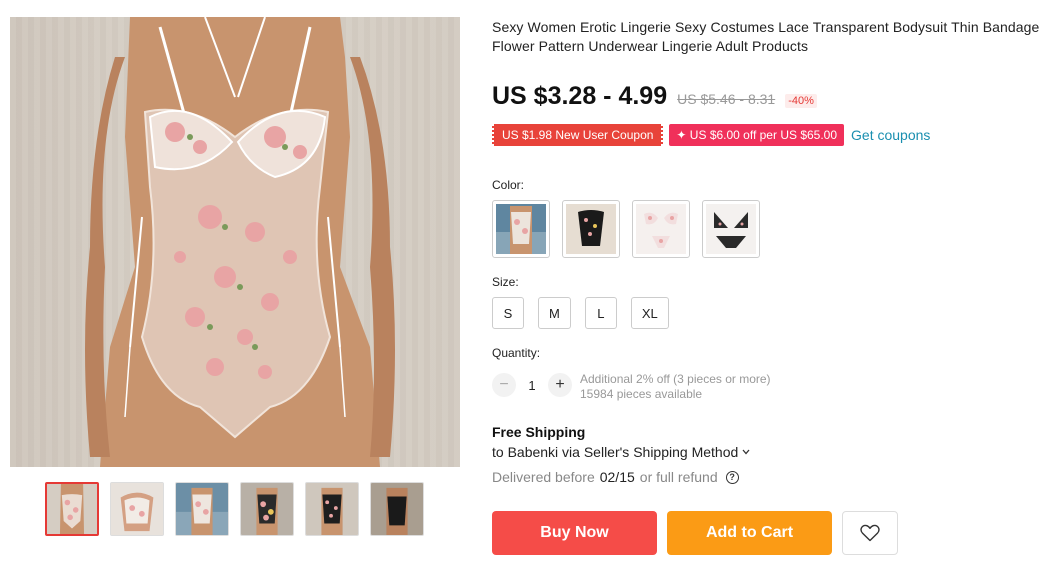 The height and width of the screenshot is (568, 1054). Describe the element at coordinates (508, 313) in the screenshot. I see `size-option-s: S` at that location.